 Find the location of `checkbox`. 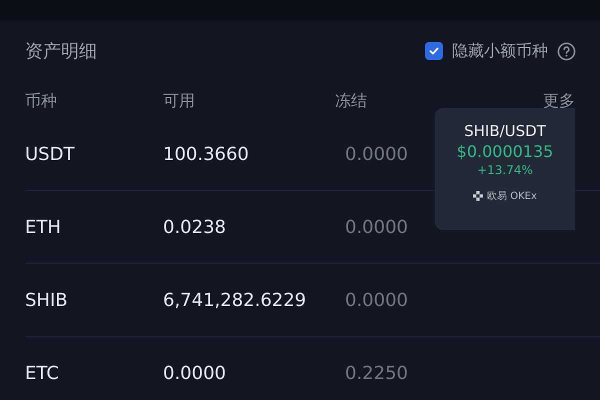

checkbox is located at coordinates (434, 51).